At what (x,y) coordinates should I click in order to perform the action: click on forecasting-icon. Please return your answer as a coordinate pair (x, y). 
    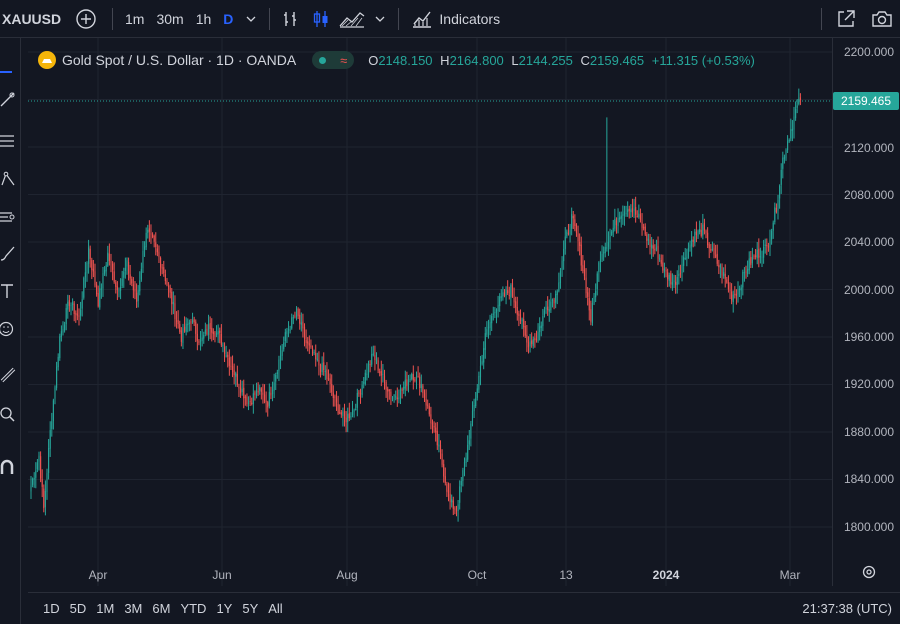
    Looking at the image, I should click on (9, 217).